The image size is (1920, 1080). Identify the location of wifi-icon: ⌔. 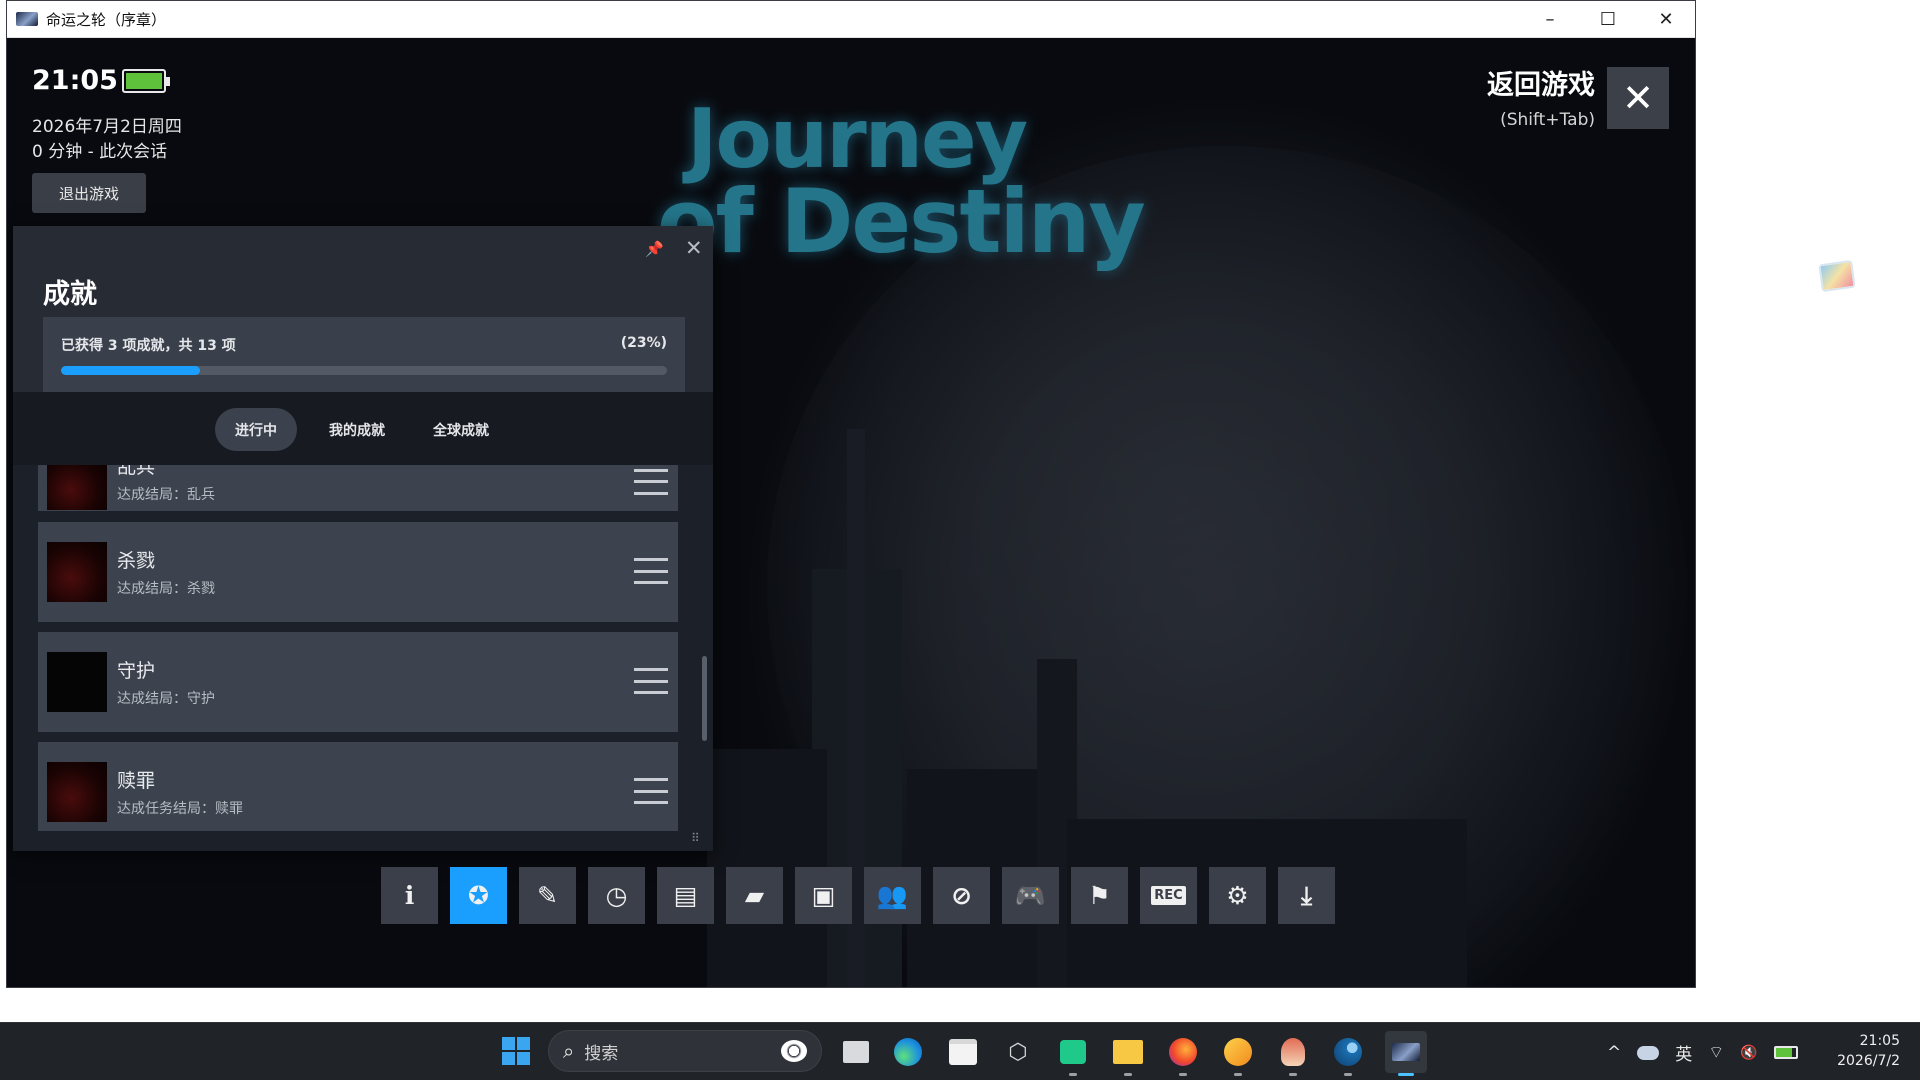
(1716, 1052).